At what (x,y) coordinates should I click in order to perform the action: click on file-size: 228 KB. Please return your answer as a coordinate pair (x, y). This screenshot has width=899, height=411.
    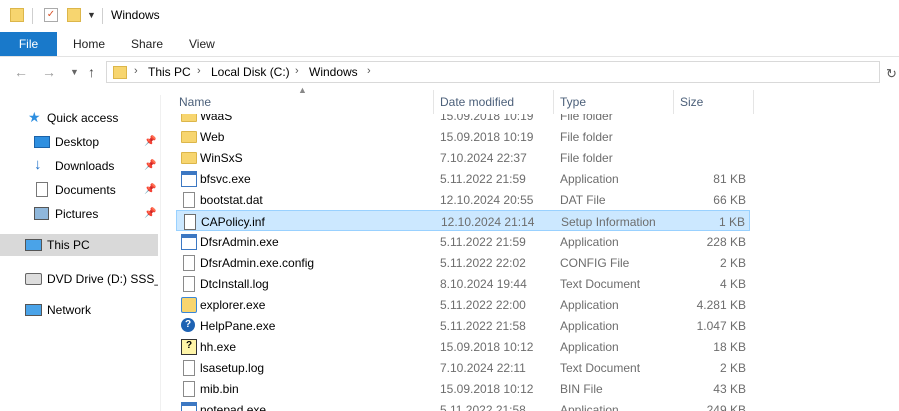
    Looking at the image, I should click on (726, 242).